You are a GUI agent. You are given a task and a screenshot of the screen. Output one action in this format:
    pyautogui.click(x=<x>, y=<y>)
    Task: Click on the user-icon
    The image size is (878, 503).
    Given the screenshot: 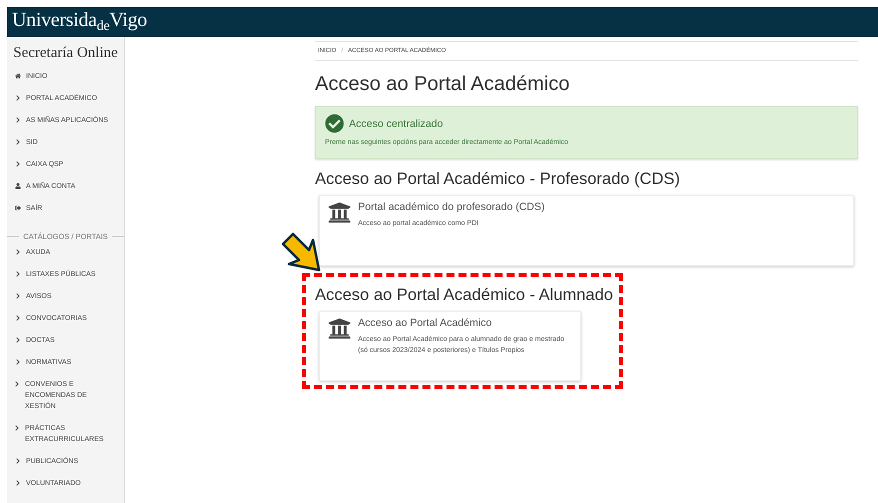 What is the action you would take?
    pyautogui.click(x=17, y=185)
    